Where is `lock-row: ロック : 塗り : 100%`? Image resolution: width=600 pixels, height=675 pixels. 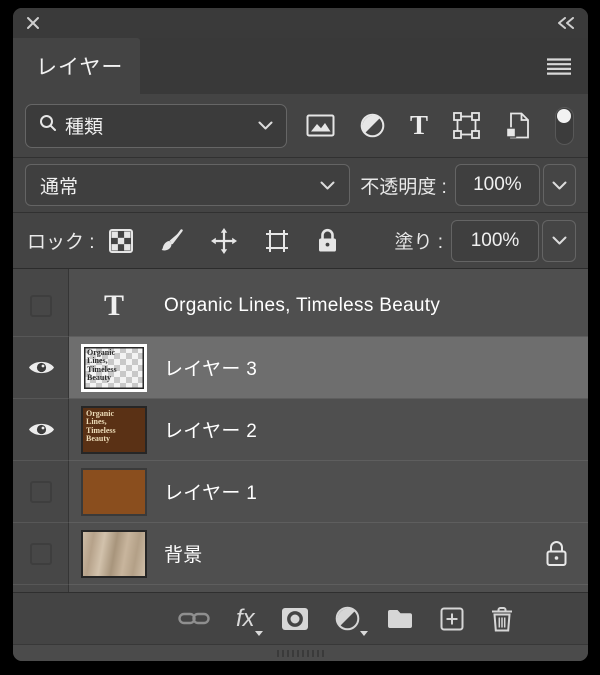 lock-row: ロック : 塗り : 100% is located at coordinates (300, 241).